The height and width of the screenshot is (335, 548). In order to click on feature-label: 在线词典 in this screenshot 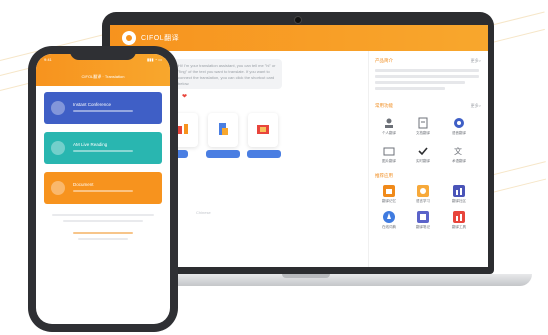, I will do `click(389, 227)`.